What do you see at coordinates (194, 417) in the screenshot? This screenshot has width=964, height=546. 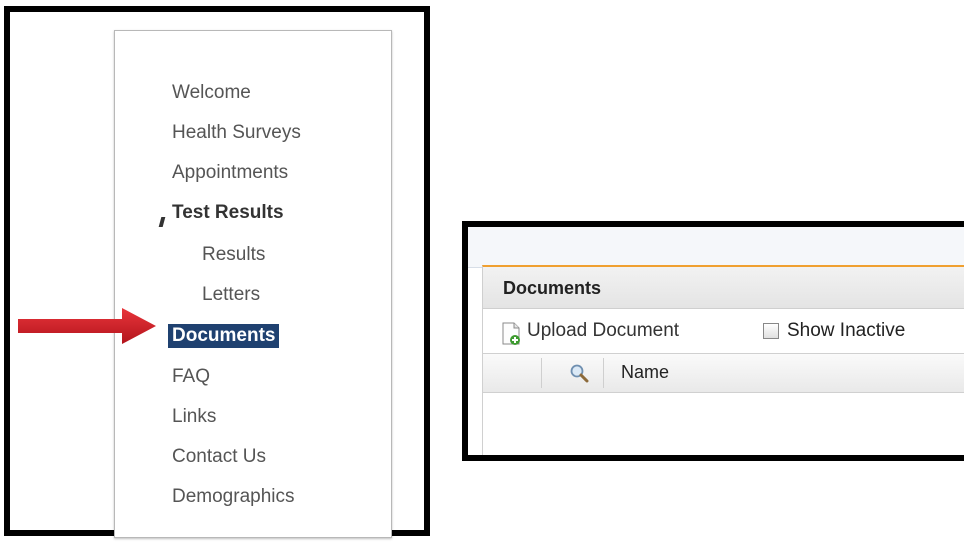 I see `nav-item-links: Links` at bounding box center [194, 417].